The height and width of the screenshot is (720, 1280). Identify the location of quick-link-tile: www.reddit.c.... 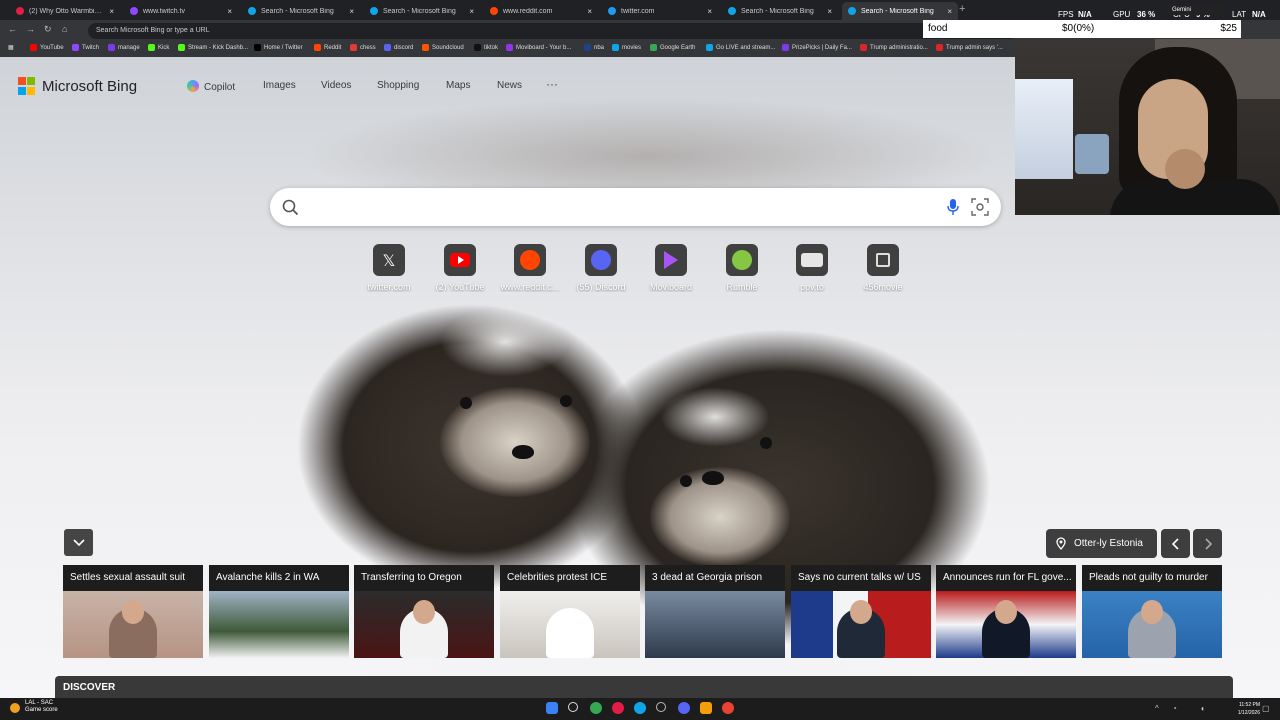
(530, 270).